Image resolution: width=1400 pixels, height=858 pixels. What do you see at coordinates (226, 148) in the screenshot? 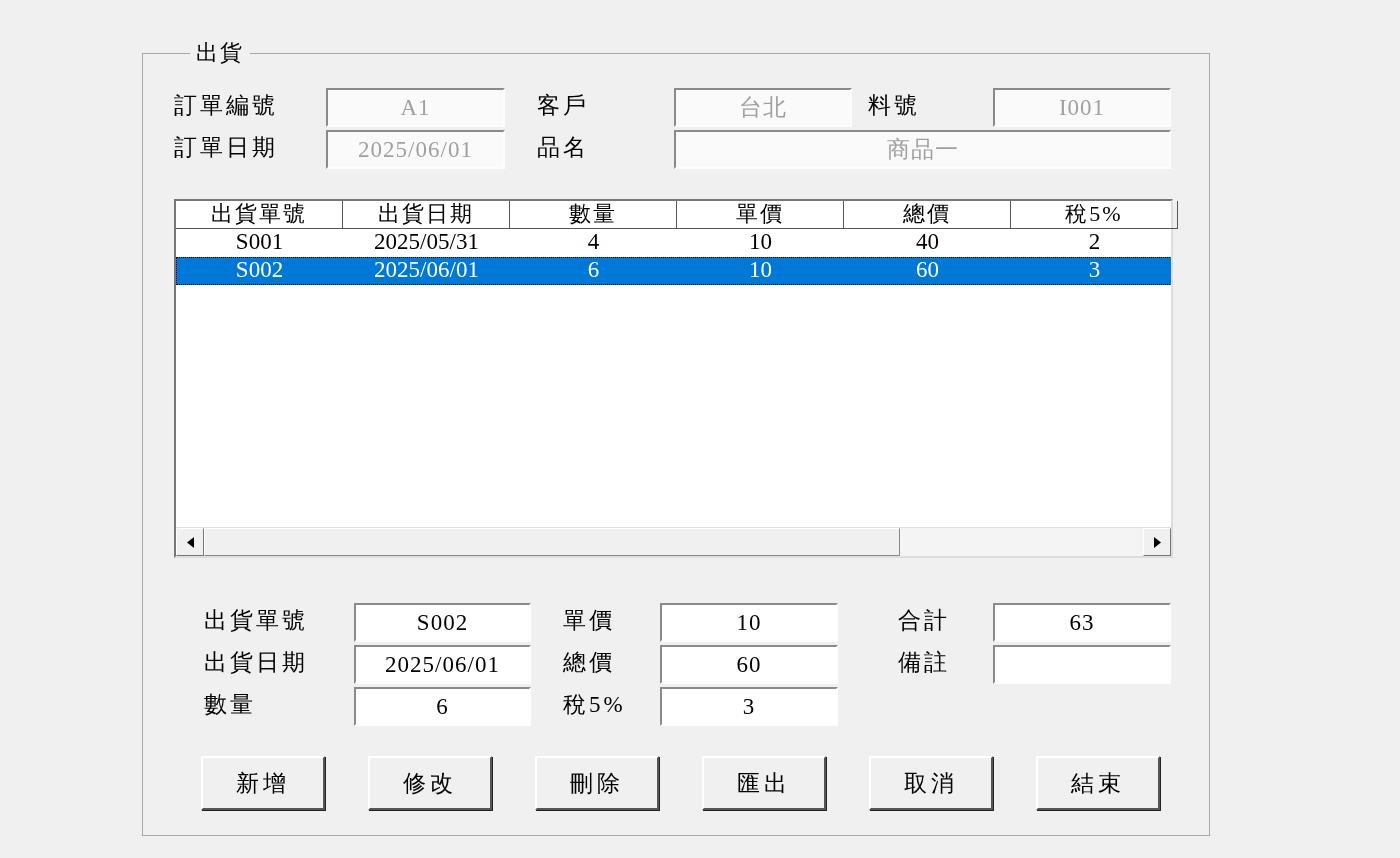
I see `field-label: 訂單日期` at bounding box center [226, 148].